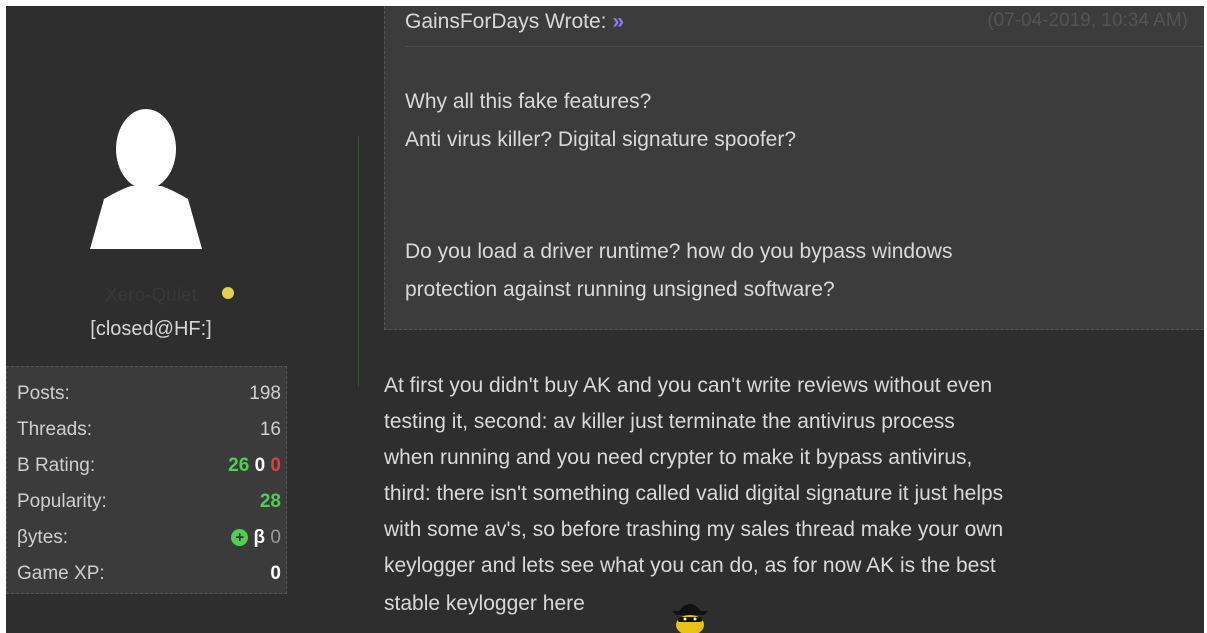  What do you see at coordinates (43, 537) in the screenshot?
I see `stat-label: βytes:` at bounding box center [43, 537].